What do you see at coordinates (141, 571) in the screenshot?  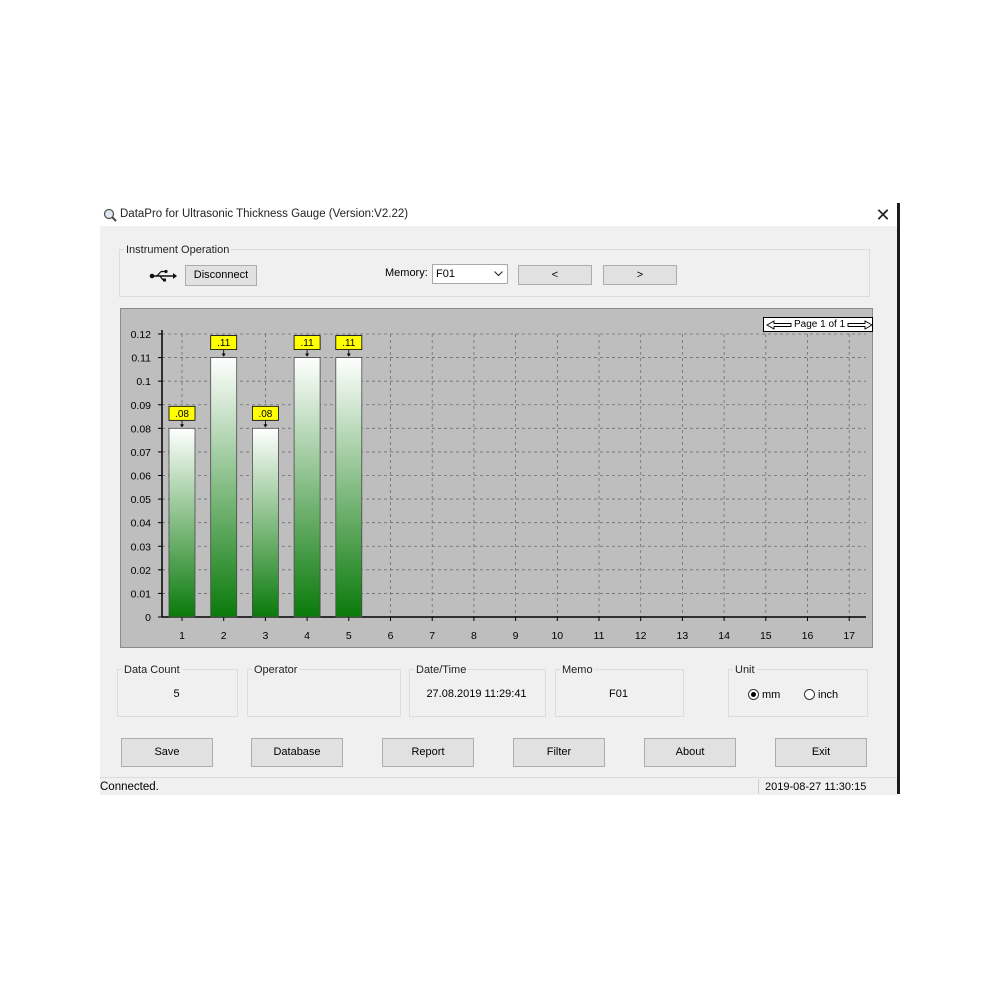 I see `y-tick-label: 0.02` at bounding box center [141, 571].